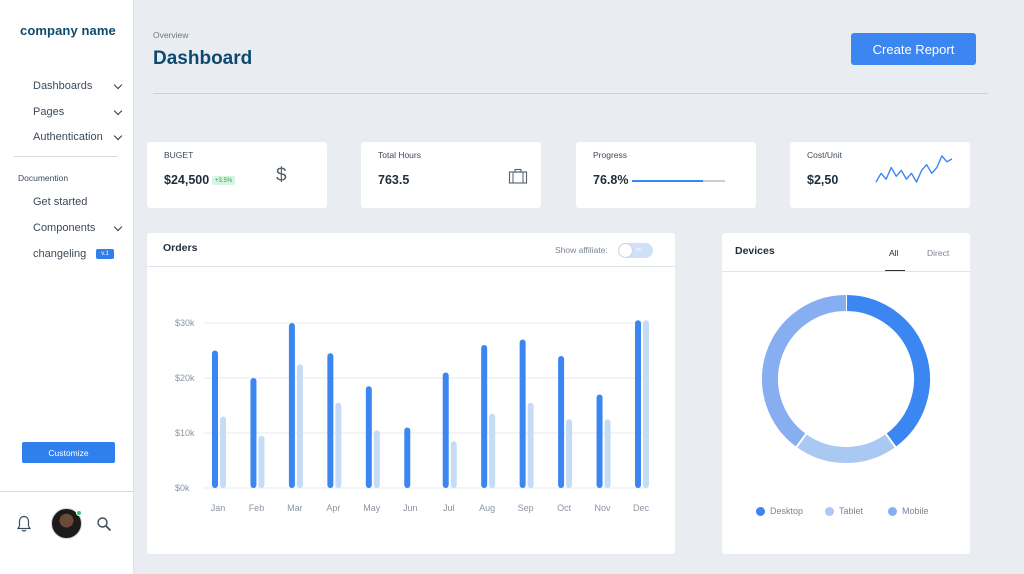 The height and width of the screenshot is (574, 1024). I want to click on legend-dot-tablet, so click(829, 511).